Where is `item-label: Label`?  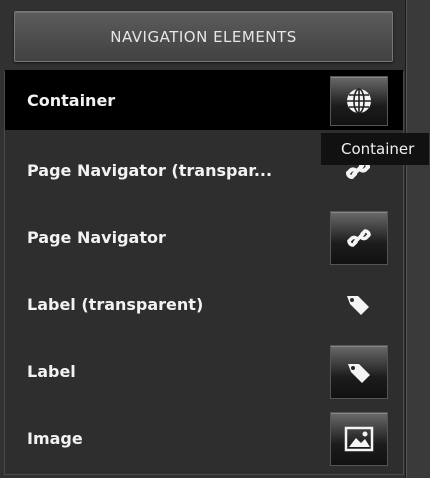
item-label: Label is located at coordinates (51, 371).